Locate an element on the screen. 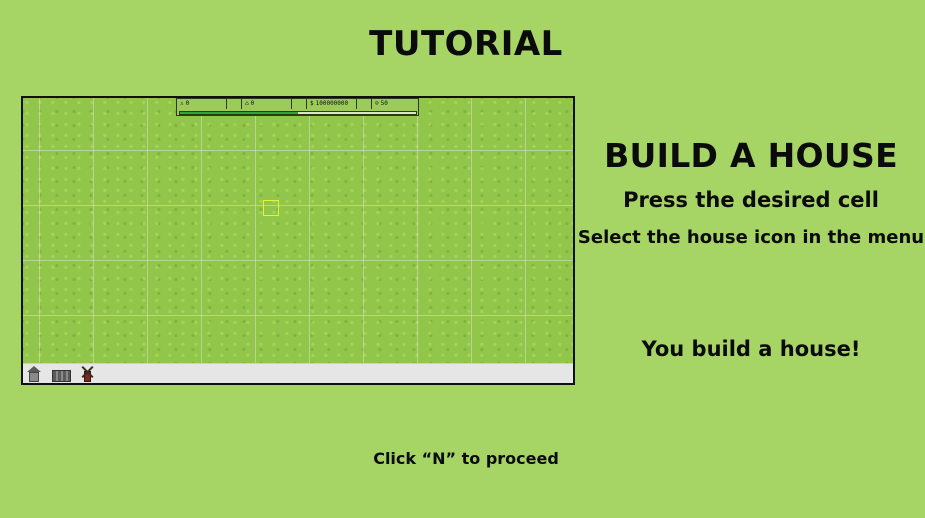 This screenshot has height=518, width=925. happiness-stat: ☺ 50 is located at coordinates (395, 104).